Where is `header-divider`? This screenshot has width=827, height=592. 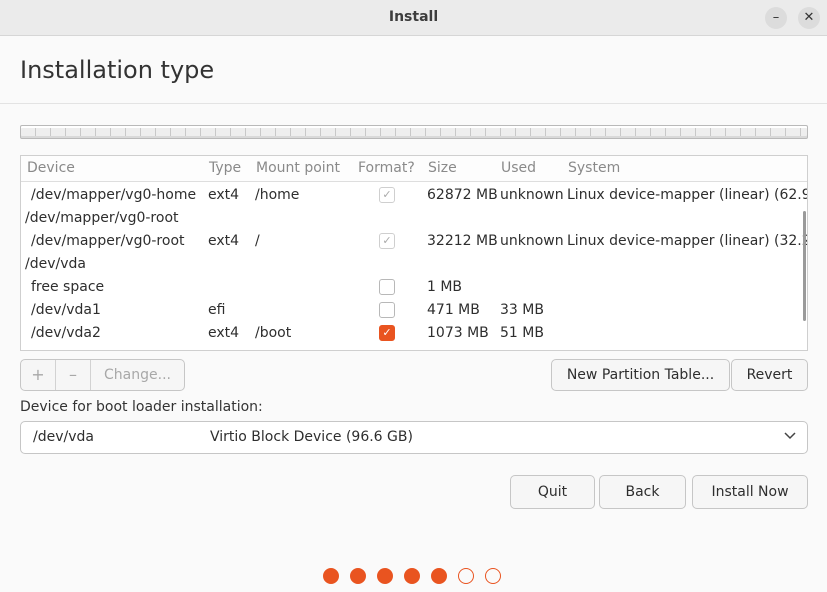
header-divider is located at coordinates (413, 103).